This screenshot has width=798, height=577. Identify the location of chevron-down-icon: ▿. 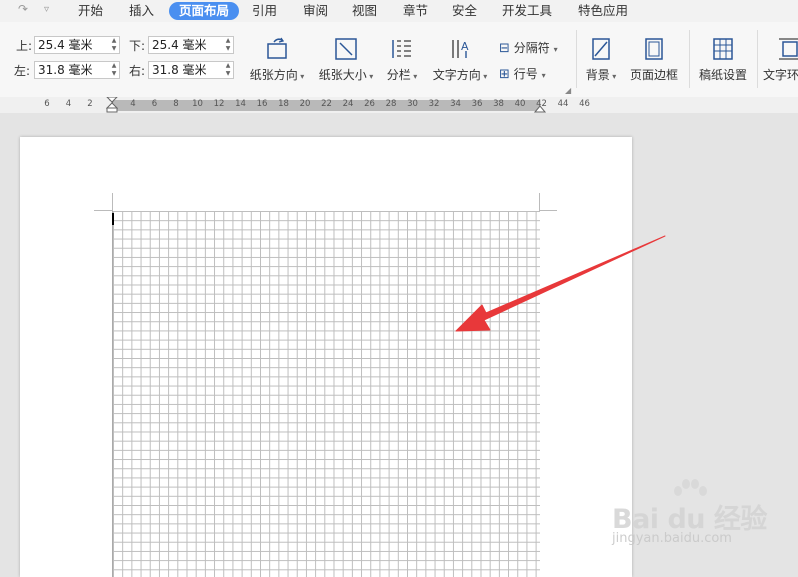
(46, 9).